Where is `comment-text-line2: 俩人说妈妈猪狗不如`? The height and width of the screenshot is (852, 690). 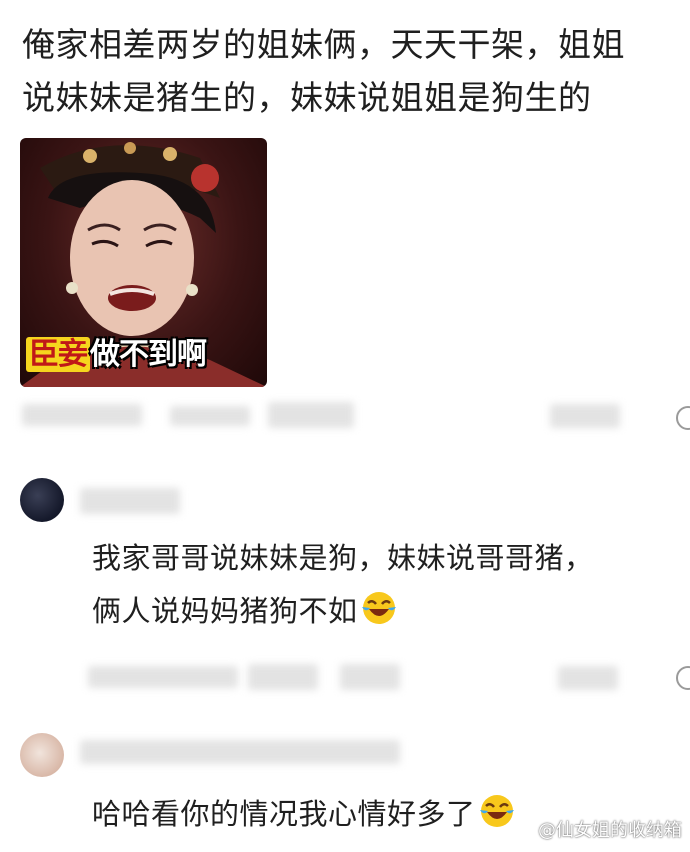
comment-text-line2: 俩人说妈妈猪狗不如 is located at coordinates (343, 611).